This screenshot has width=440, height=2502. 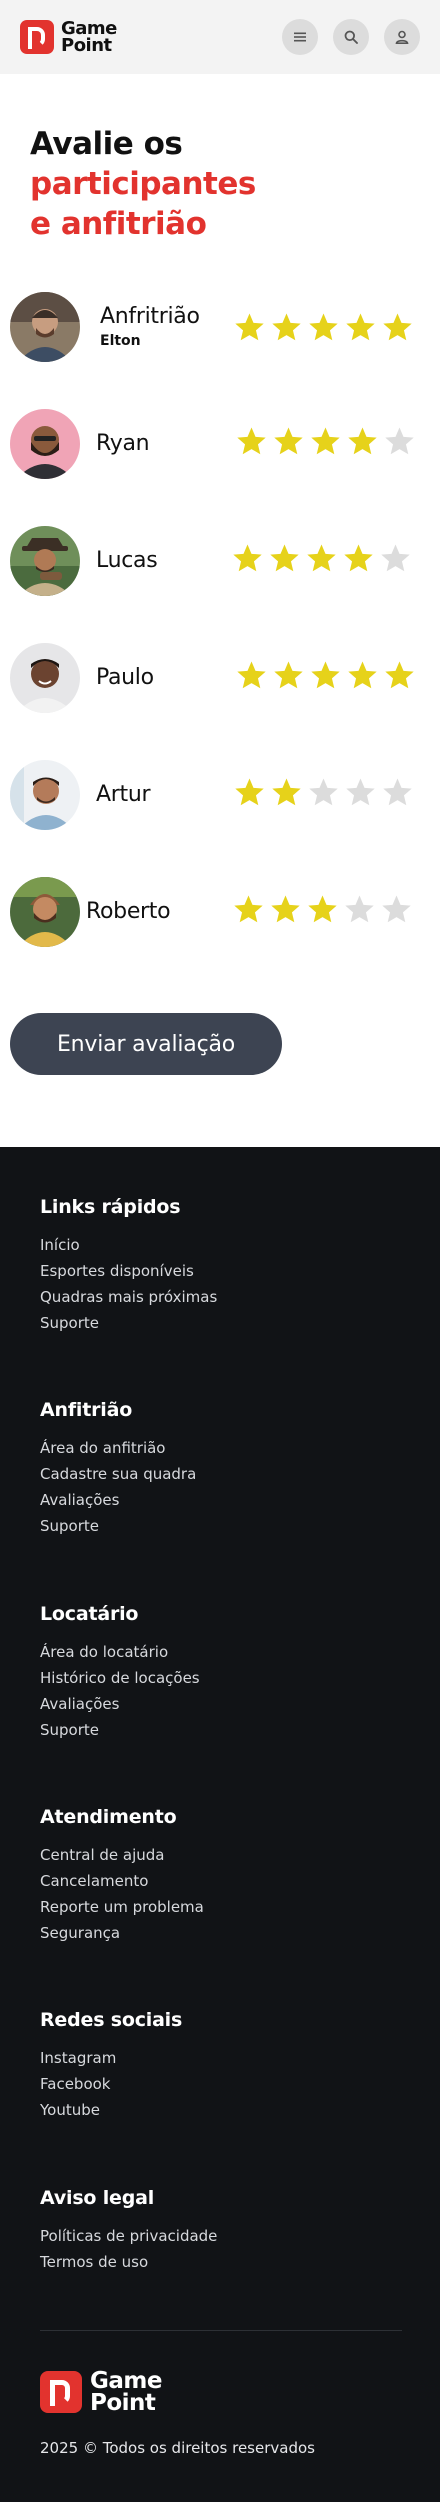 I want to click on header-actions, so click(x=351, y=37).